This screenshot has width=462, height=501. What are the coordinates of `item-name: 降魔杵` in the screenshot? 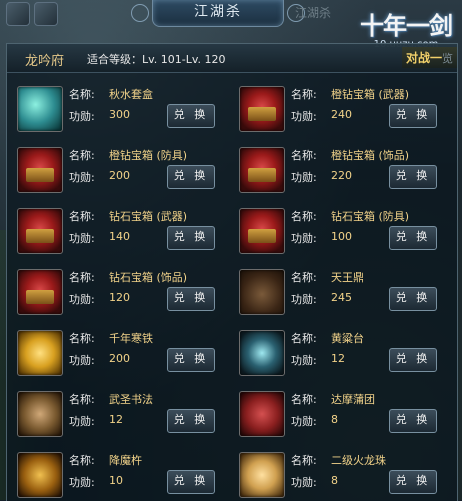 It's located at (125, 460).